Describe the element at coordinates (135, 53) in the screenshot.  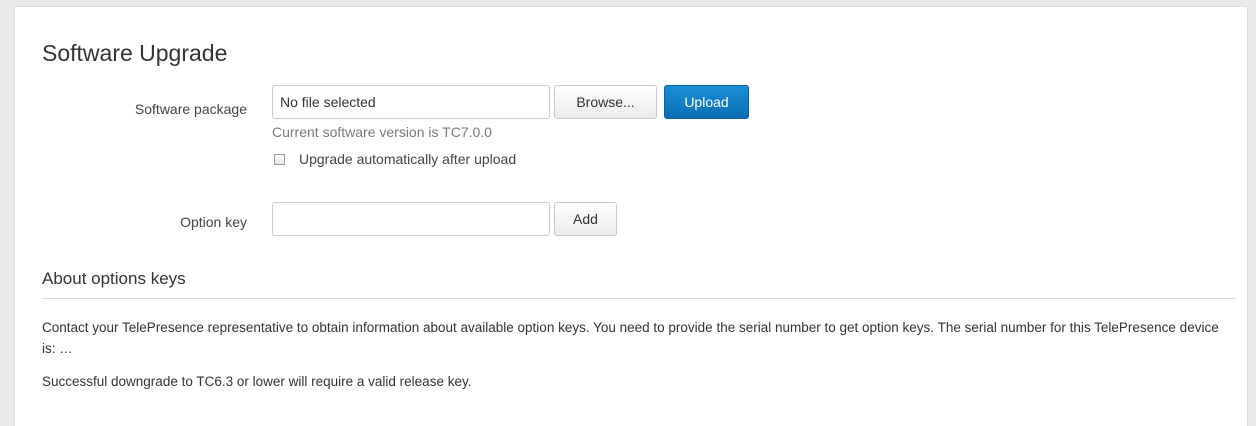
I see `page-title: Software Upgrade` at that location.